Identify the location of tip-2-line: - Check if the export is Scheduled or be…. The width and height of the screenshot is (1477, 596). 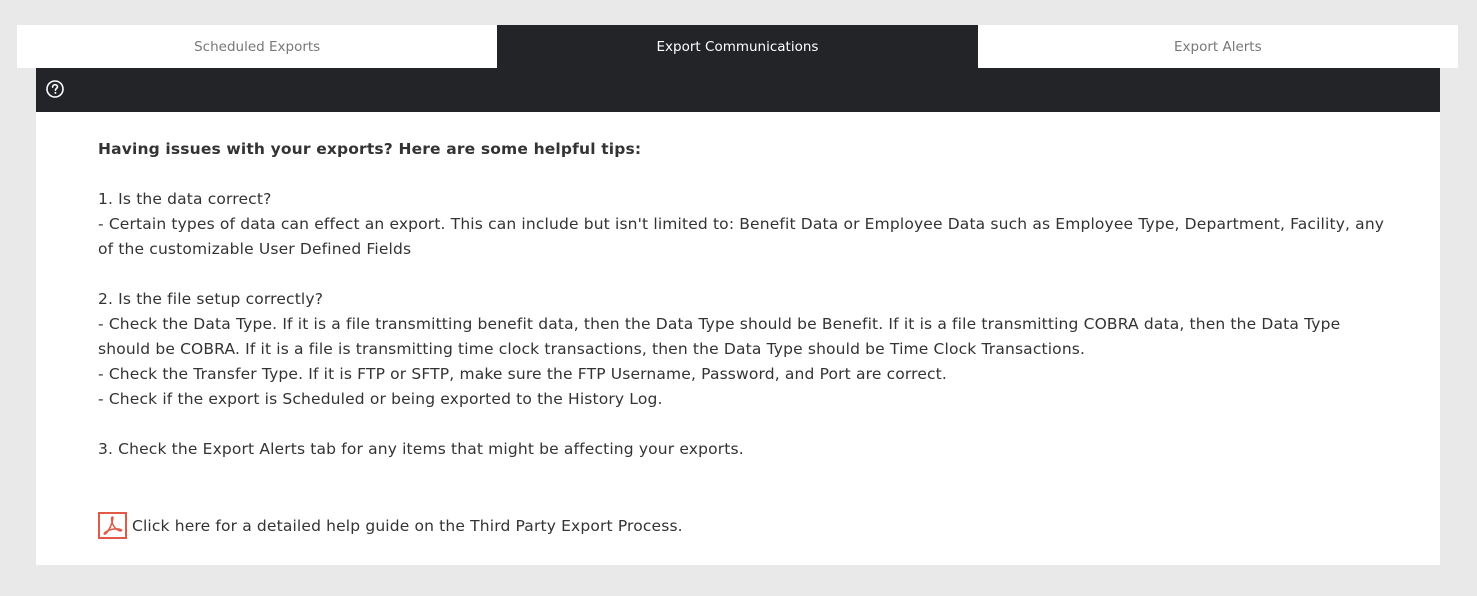
(380, 399).